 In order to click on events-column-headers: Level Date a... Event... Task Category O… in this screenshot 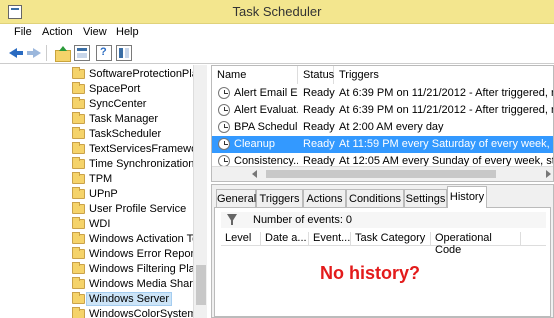, I will do `click(383, 243)`.